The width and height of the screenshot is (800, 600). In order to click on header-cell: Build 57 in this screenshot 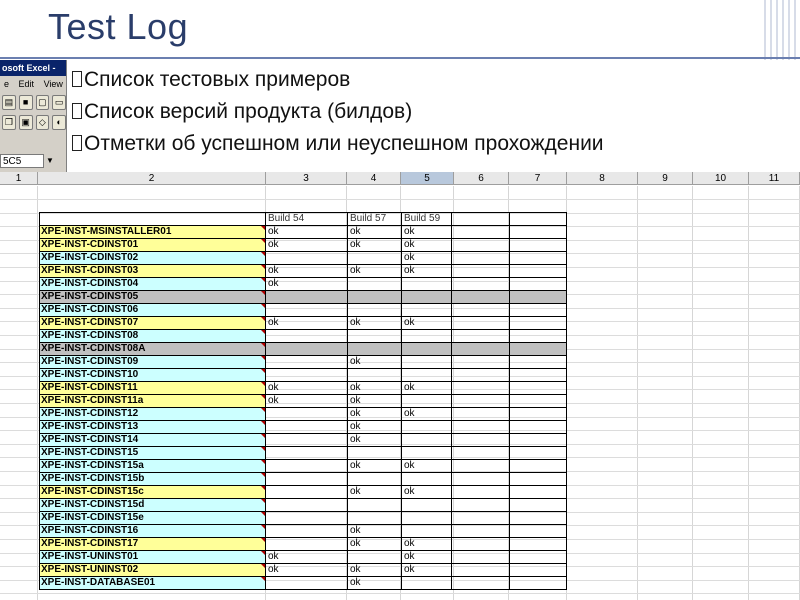, I will do `click(374, 219)`.